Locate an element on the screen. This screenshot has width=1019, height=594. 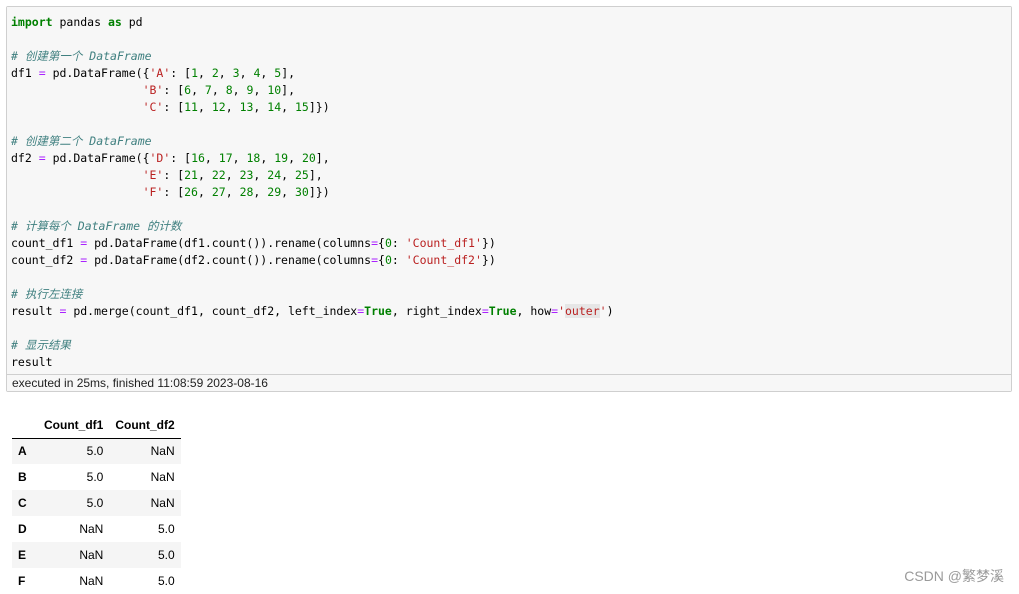
code-token: # 显示结果 is located at coordinates (41, 345).